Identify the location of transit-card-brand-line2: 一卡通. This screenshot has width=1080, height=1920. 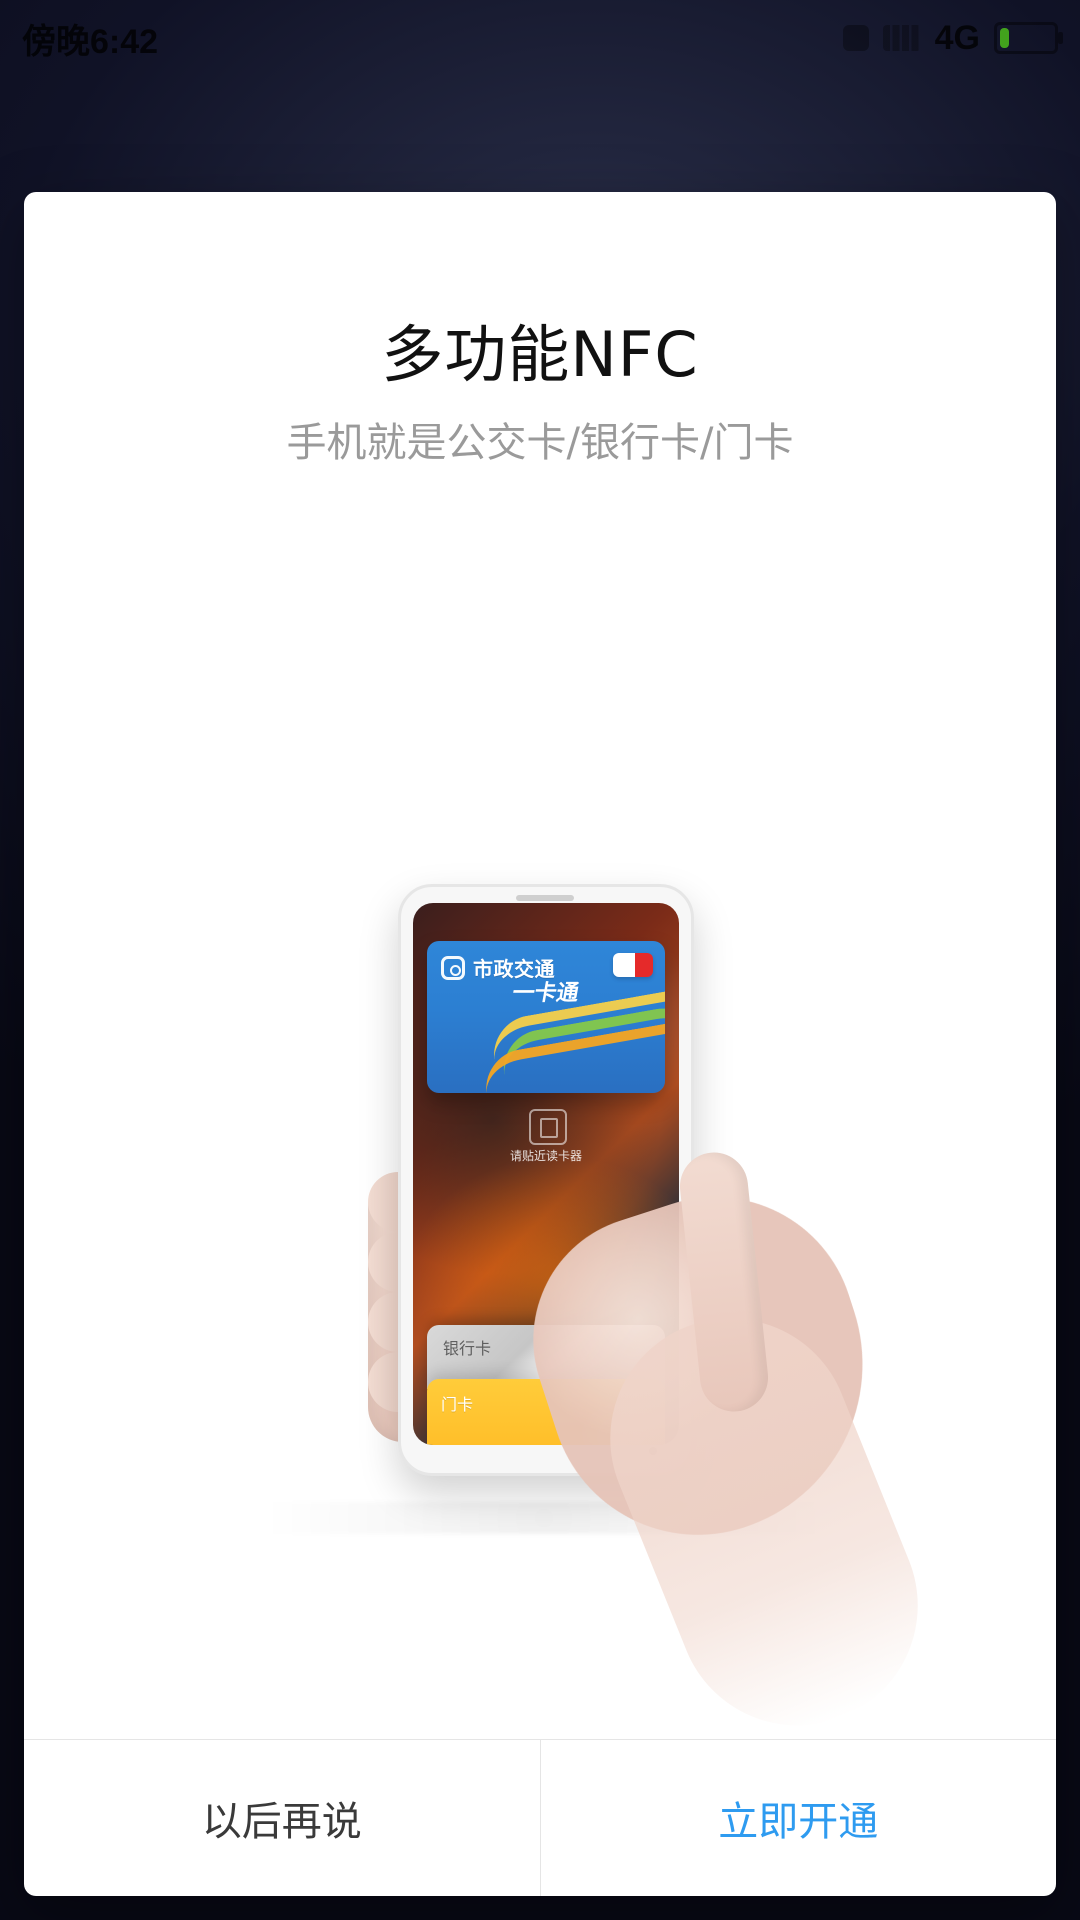
(545, 993).